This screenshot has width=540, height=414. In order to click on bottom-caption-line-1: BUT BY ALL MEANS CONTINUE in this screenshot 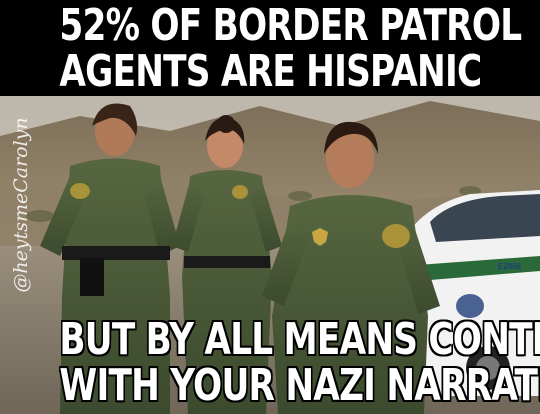, I will do `click(299, 339)`.